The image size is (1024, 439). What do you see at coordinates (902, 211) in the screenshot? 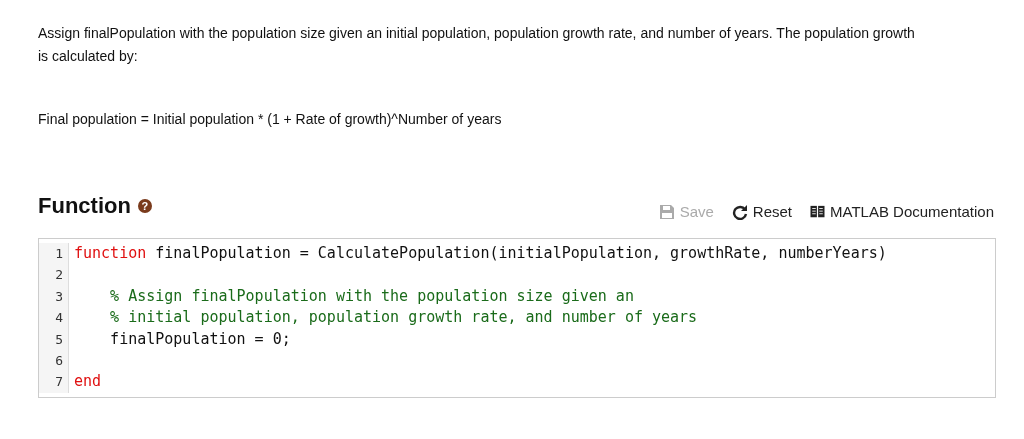
I see `docs-button: MATLAB Documentation` at bounding box center [902, 211].